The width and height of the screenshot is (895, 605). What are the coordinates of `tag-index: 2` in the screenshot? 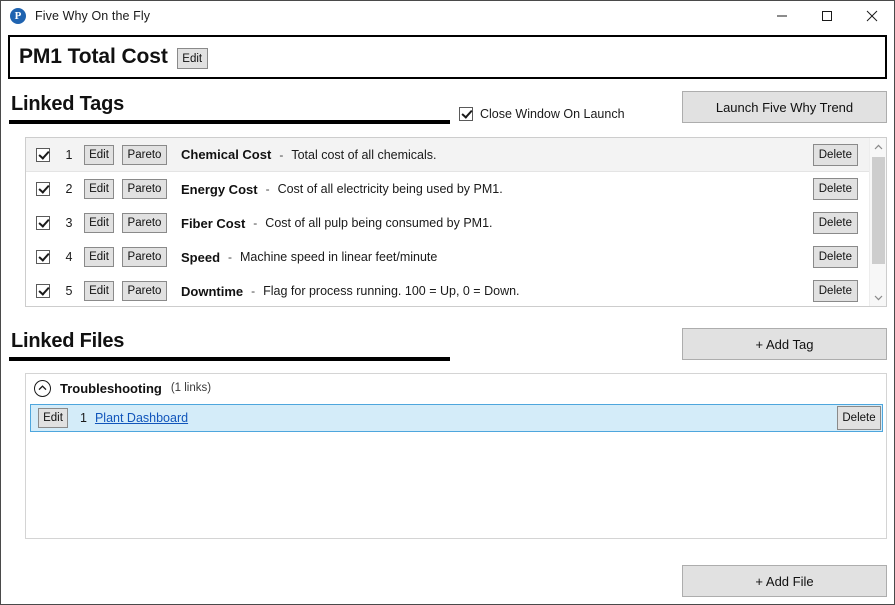 It's located at (69, 189).